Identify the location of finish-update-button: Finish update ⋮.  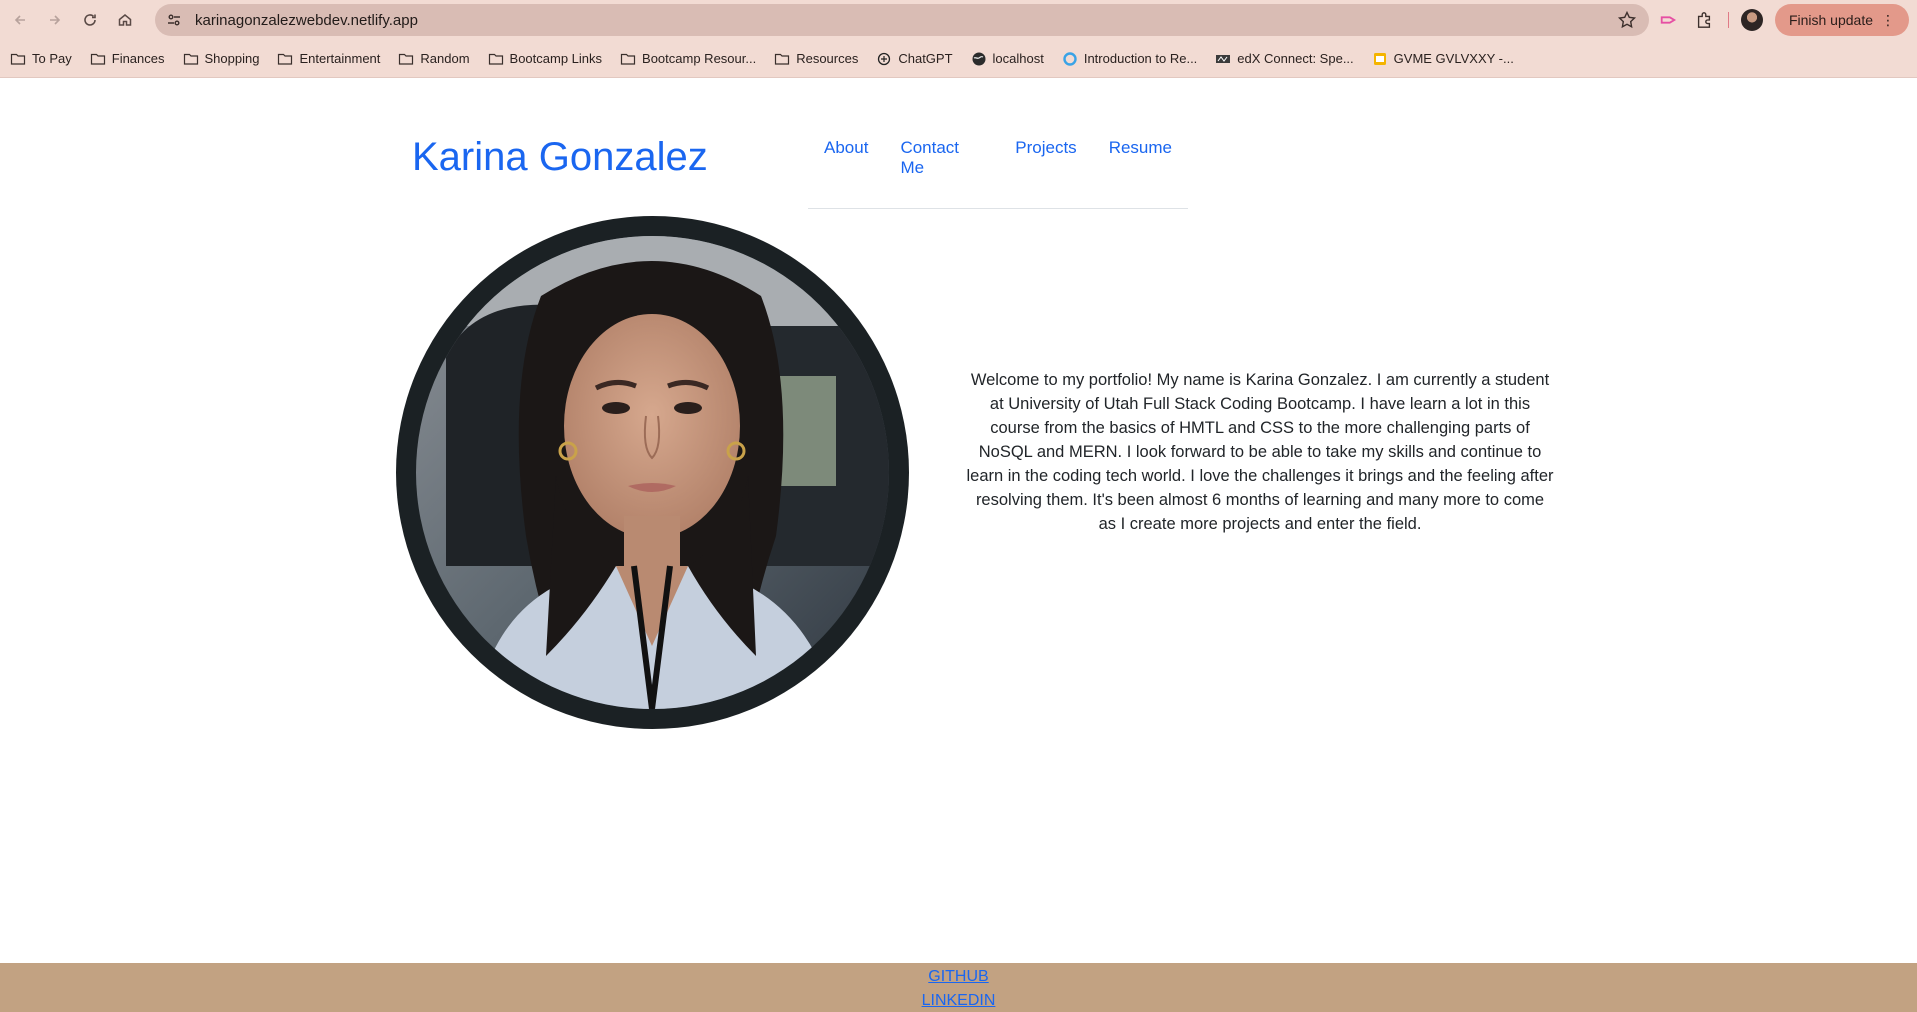
(1841, 20).